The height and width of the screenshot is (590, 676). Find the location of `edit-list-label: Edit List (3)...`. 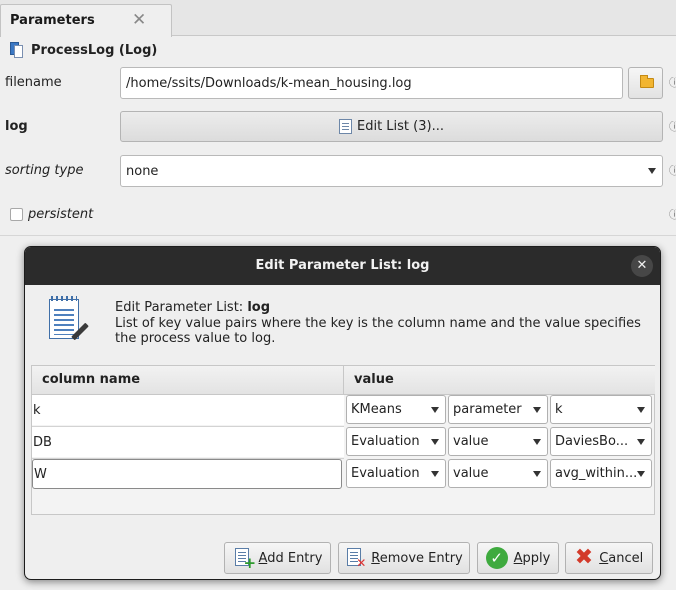

edit-list-label: Edit List (3)... is located at coordinates (400, 126).